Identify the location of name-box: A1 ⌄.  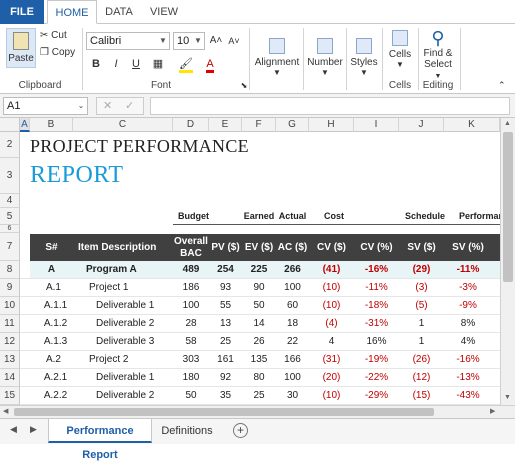
(45, 106).